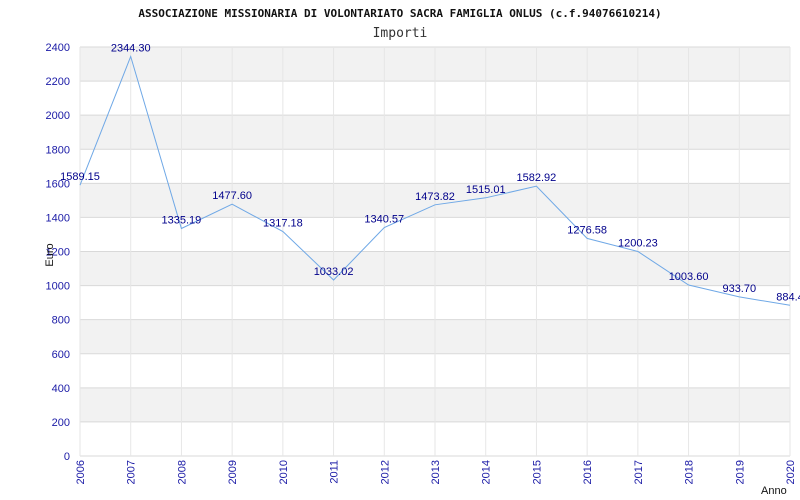 The width and height of the screenshot is (800, 500). I want to click on y-tick-label: 400, so click(61, 389).